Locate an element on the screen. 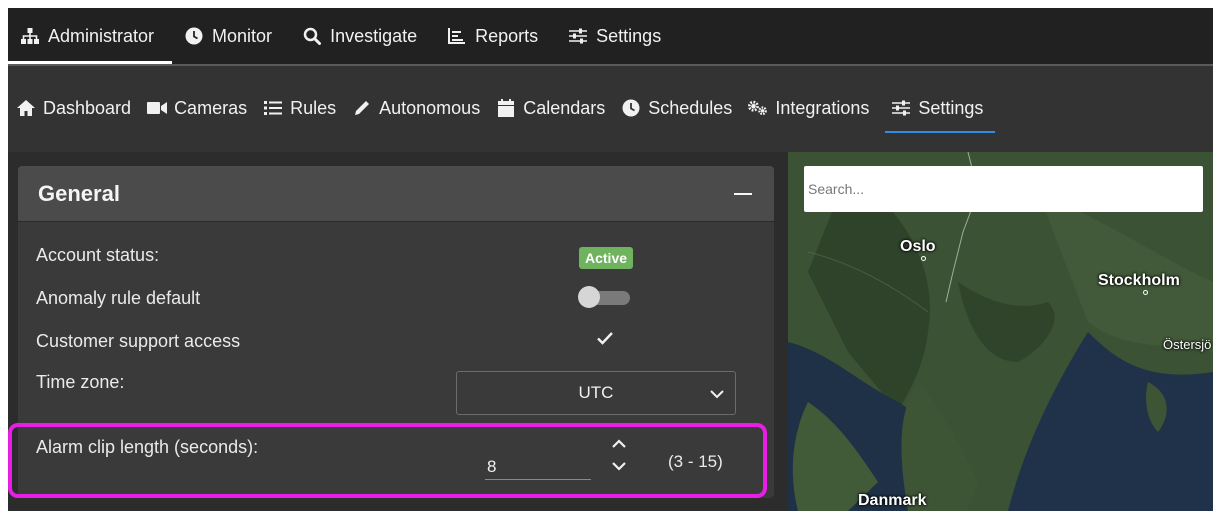 The image size is (1213, 511). check-icon is located at coordinates (606, 340).